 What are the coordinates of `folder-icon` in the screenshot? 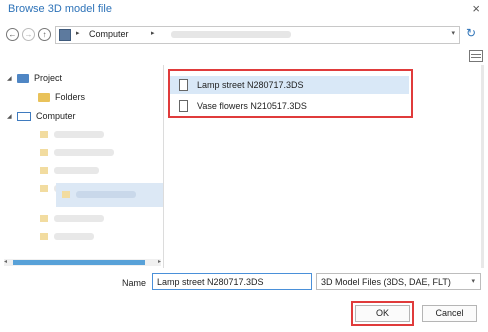 It's located at (44, 97).